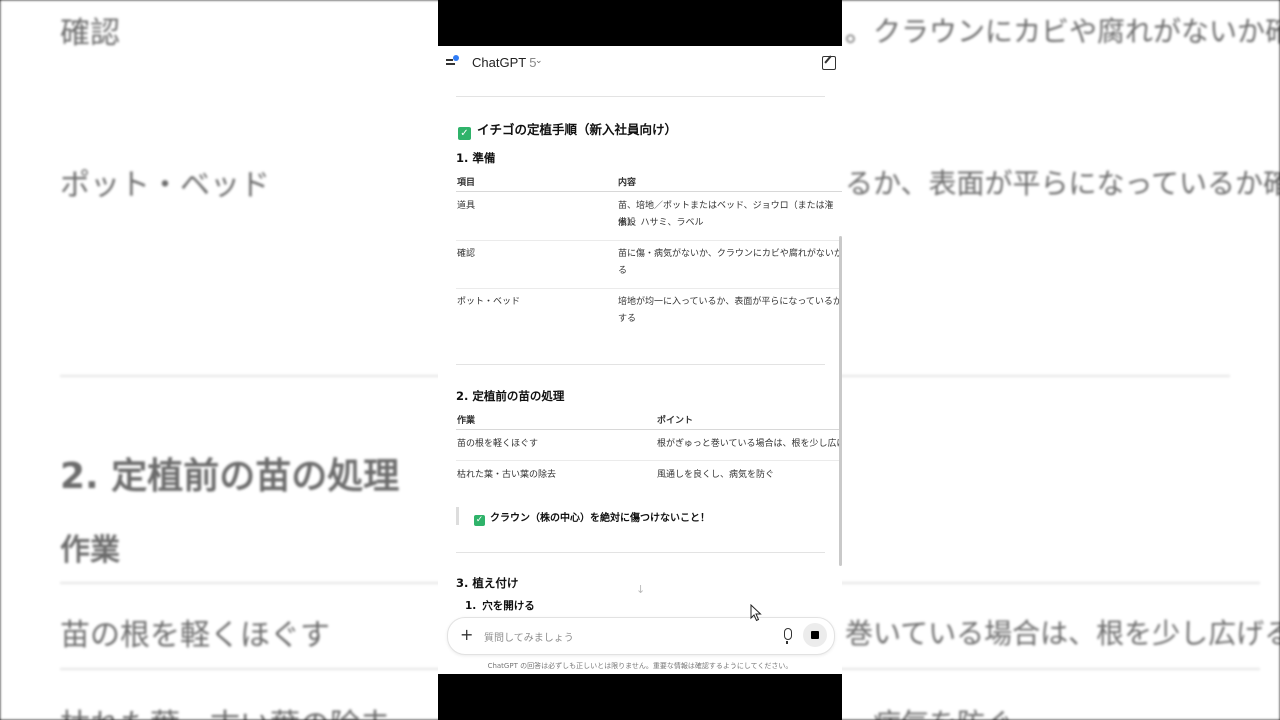  Describe the element at coordinates (510, 396) in the screenshot. I see `section2-heading: 2. 定植前の苗の処理` at that location.